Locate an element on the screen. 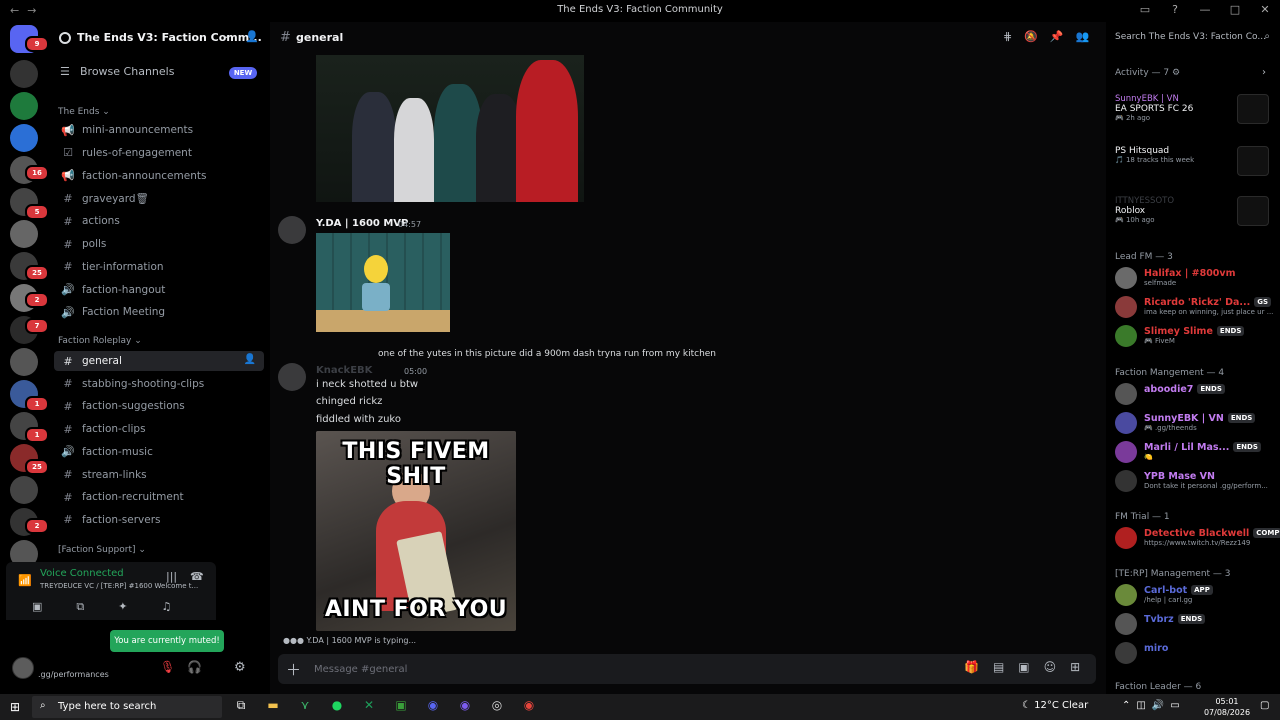 The image size is (1280, 720). voice-status: Voice Connected is located at coordinates (82, 573).